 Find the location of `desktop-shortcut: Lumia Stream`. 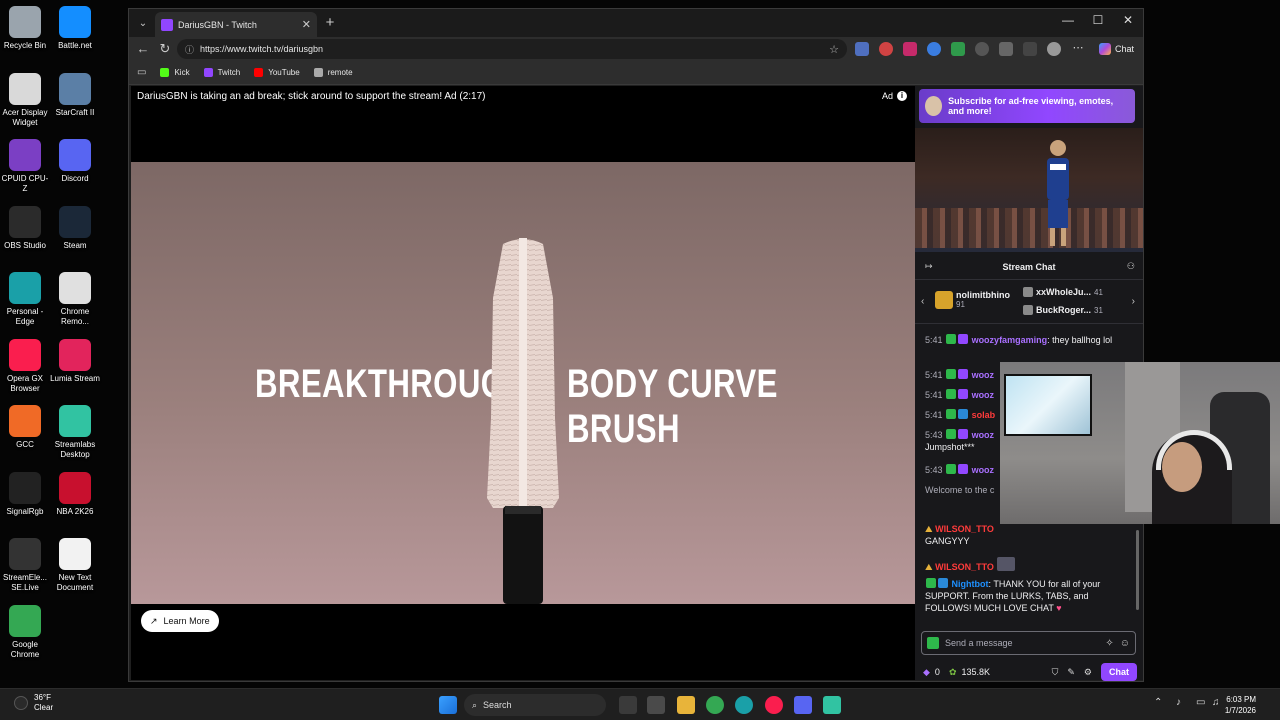

desktop-shortcut: Lumia Stream is located at coordinates (75, 361).